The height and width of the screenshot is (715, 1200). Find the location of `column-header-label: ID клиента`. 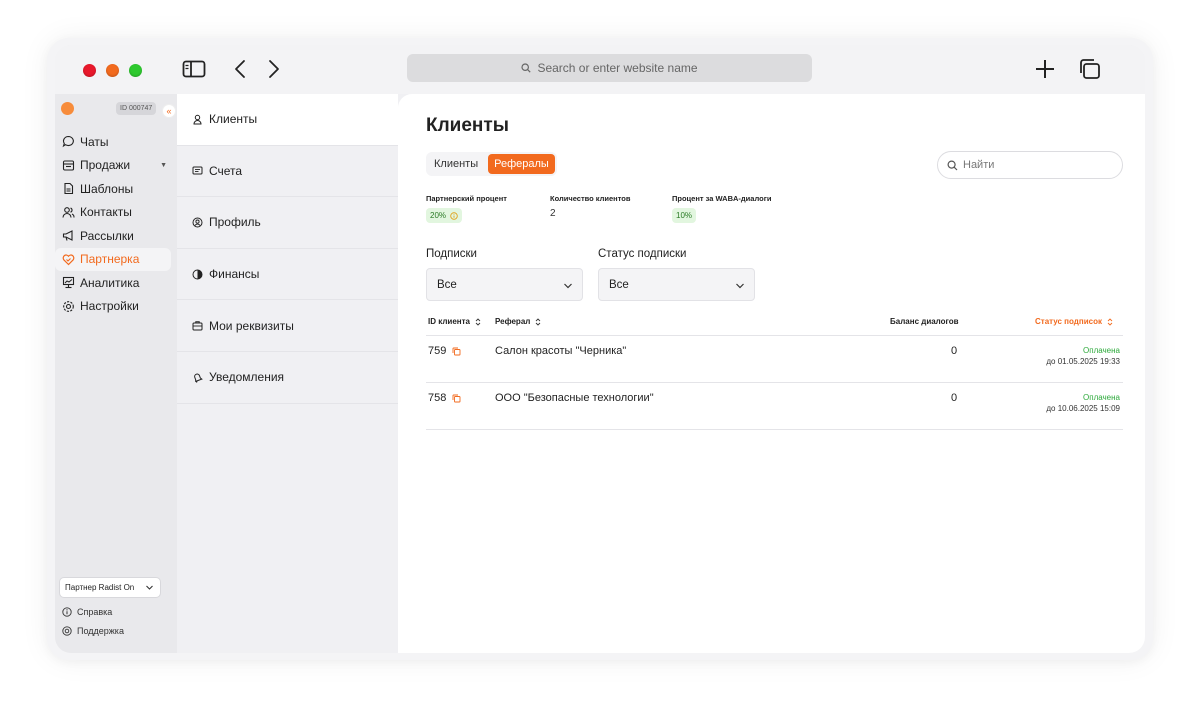

column-header-label: ID клиента is located at coordinates (449, 321).